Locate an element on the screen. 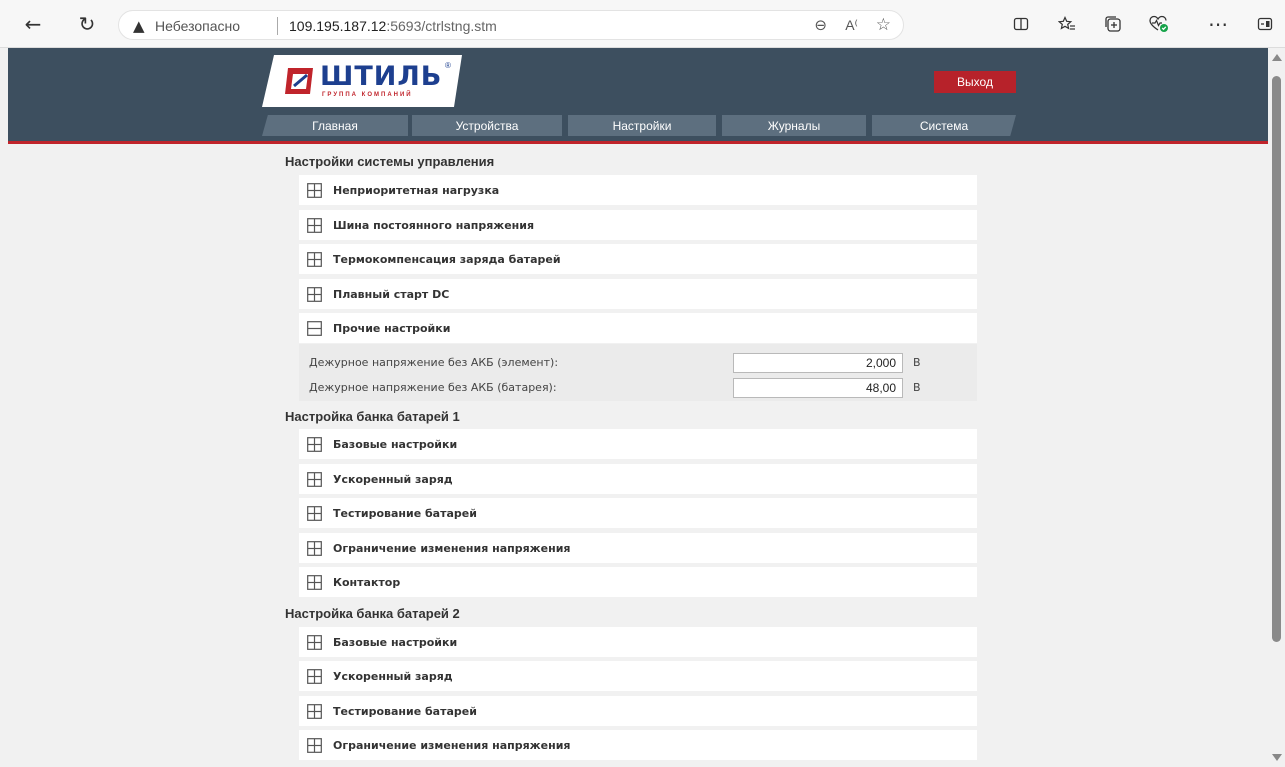 The width and height of the screenshot is (1285, 767). field-label-float-voltage-cell: Дежурное напряжение без АКБ (элемент): is located at coordinates (434, 362).